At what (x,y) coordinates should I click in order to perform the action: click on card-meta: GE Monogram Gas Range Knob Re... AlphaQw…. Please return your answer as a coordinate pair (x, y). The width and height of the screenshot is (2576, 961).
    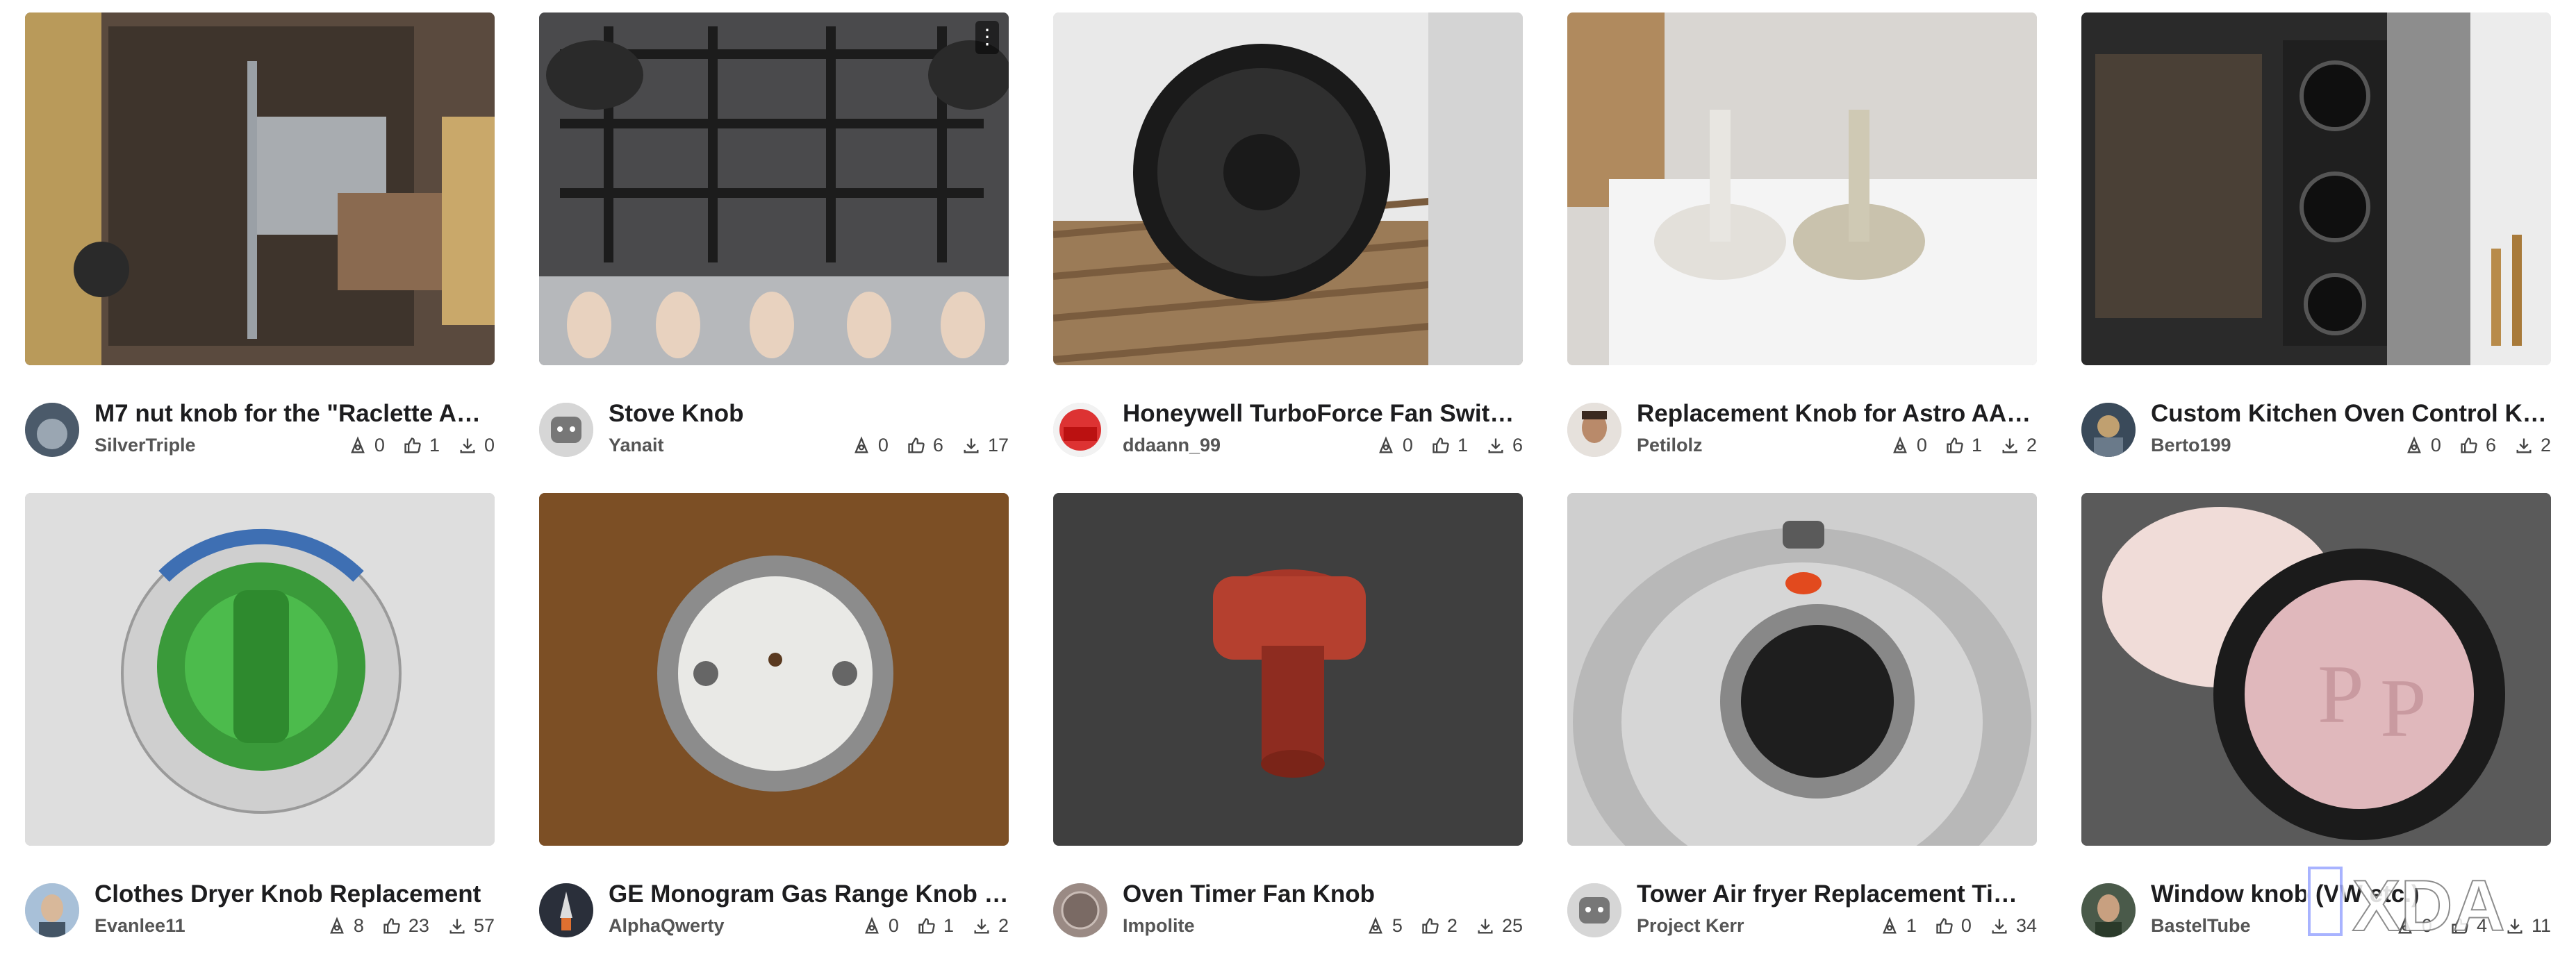
    Looking at the image, I should click on (774, 903).